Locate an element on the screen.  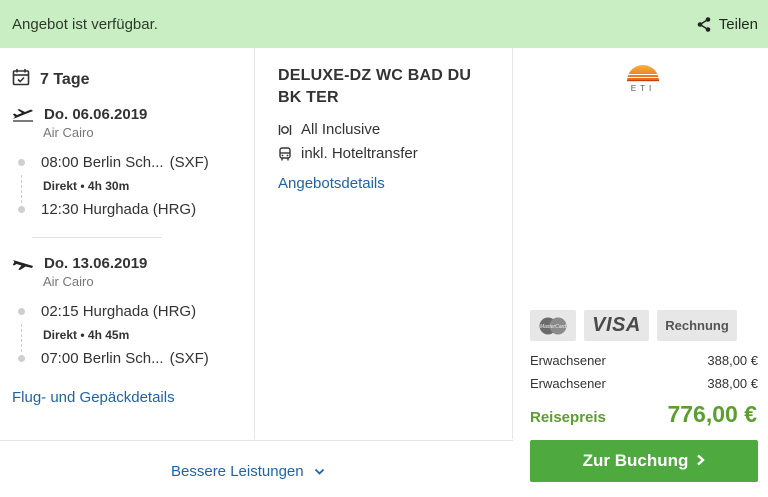
better-services-toggle: Bessere Leistungen is located at coordinates (248, 471).